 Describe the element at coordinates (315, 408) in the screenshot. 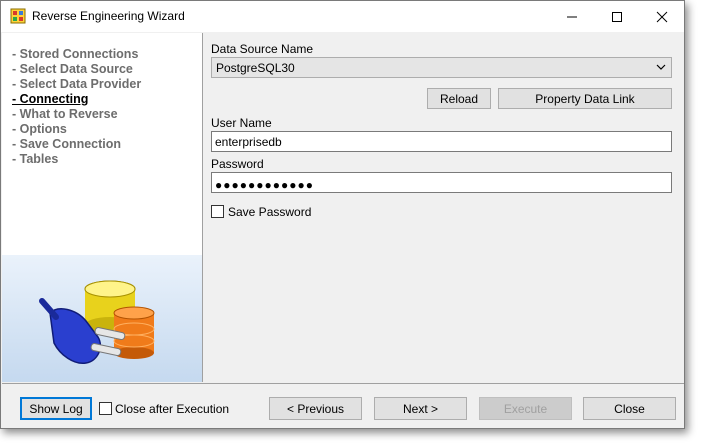

I see `previous-button: < Previous` at that location.